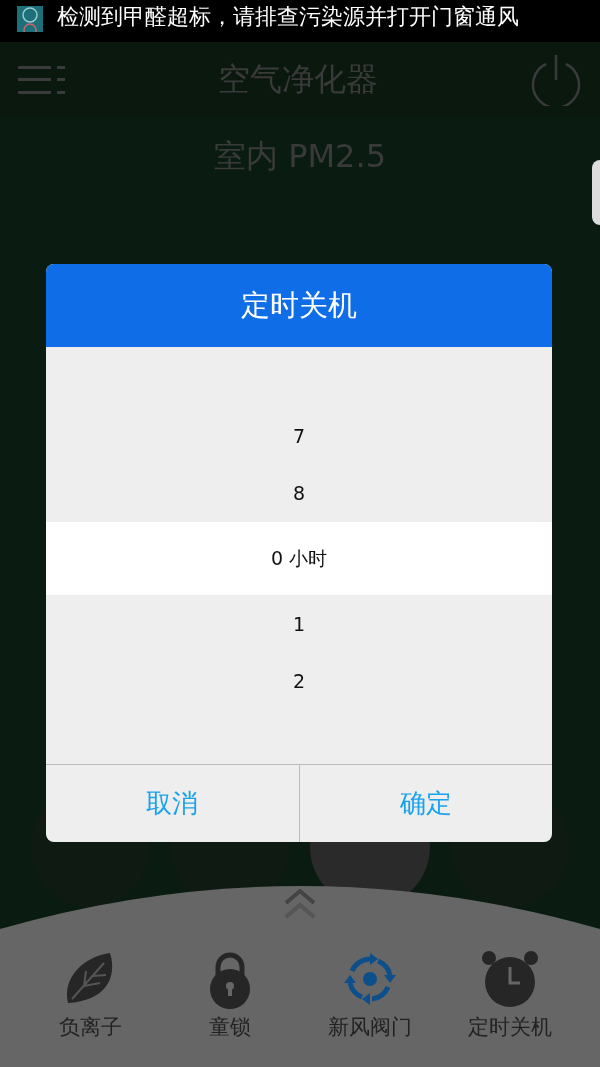 The width and height of the screenshot is (600, 1067). What do you see at coordinates (299, 436) in the screenshot?
I see `picker-option: 7` at bounding box center [299, 436].